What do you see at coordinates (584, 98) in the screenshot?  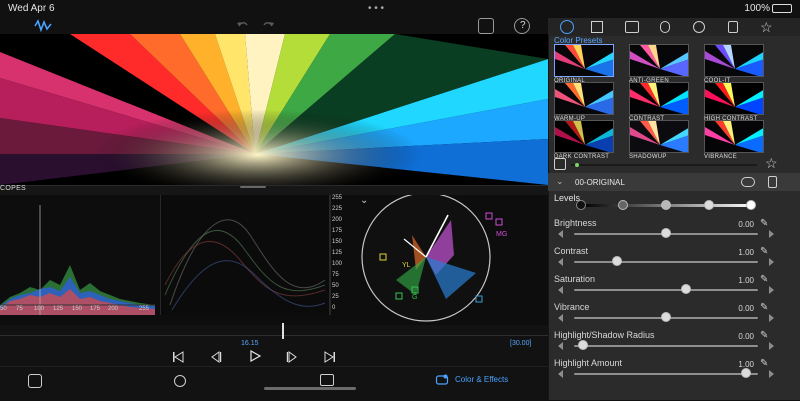 I see `preset-thumb-warm-up` at bounding box center [584, 98].